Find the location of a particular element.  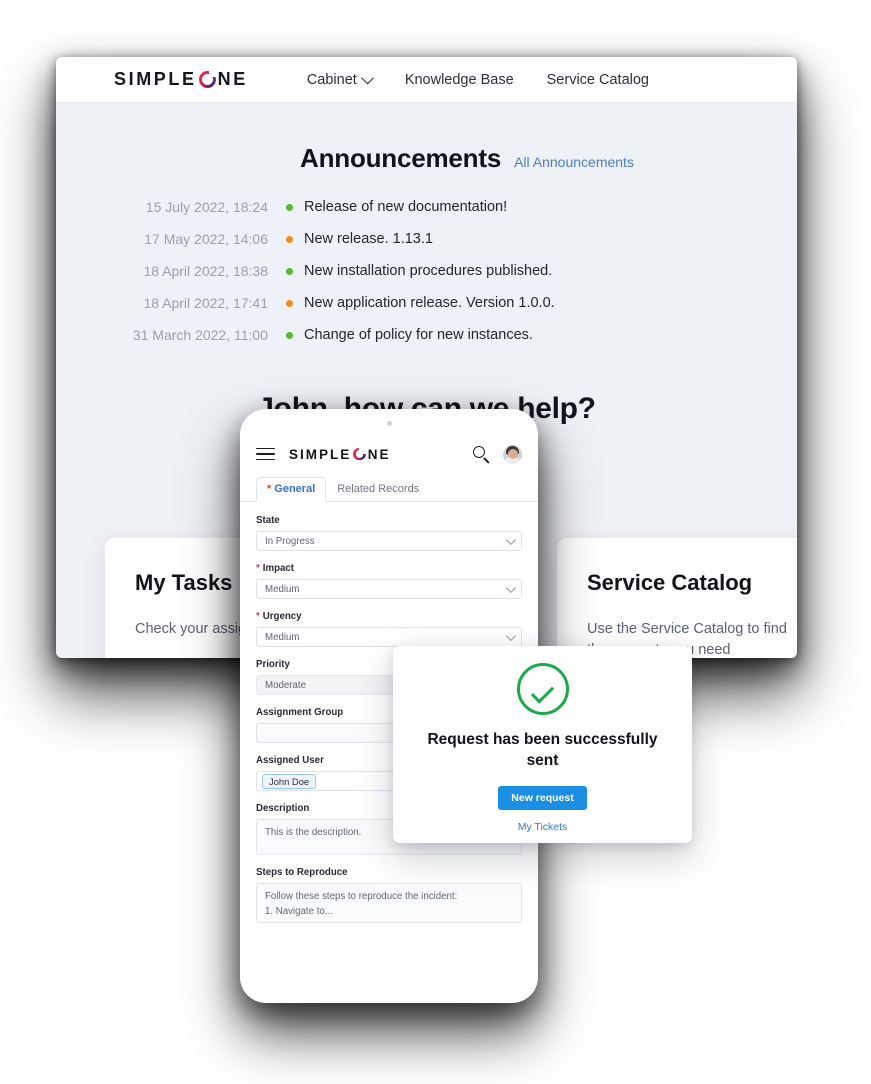

field-state: State In Progress is located at coordinates (389, 533).